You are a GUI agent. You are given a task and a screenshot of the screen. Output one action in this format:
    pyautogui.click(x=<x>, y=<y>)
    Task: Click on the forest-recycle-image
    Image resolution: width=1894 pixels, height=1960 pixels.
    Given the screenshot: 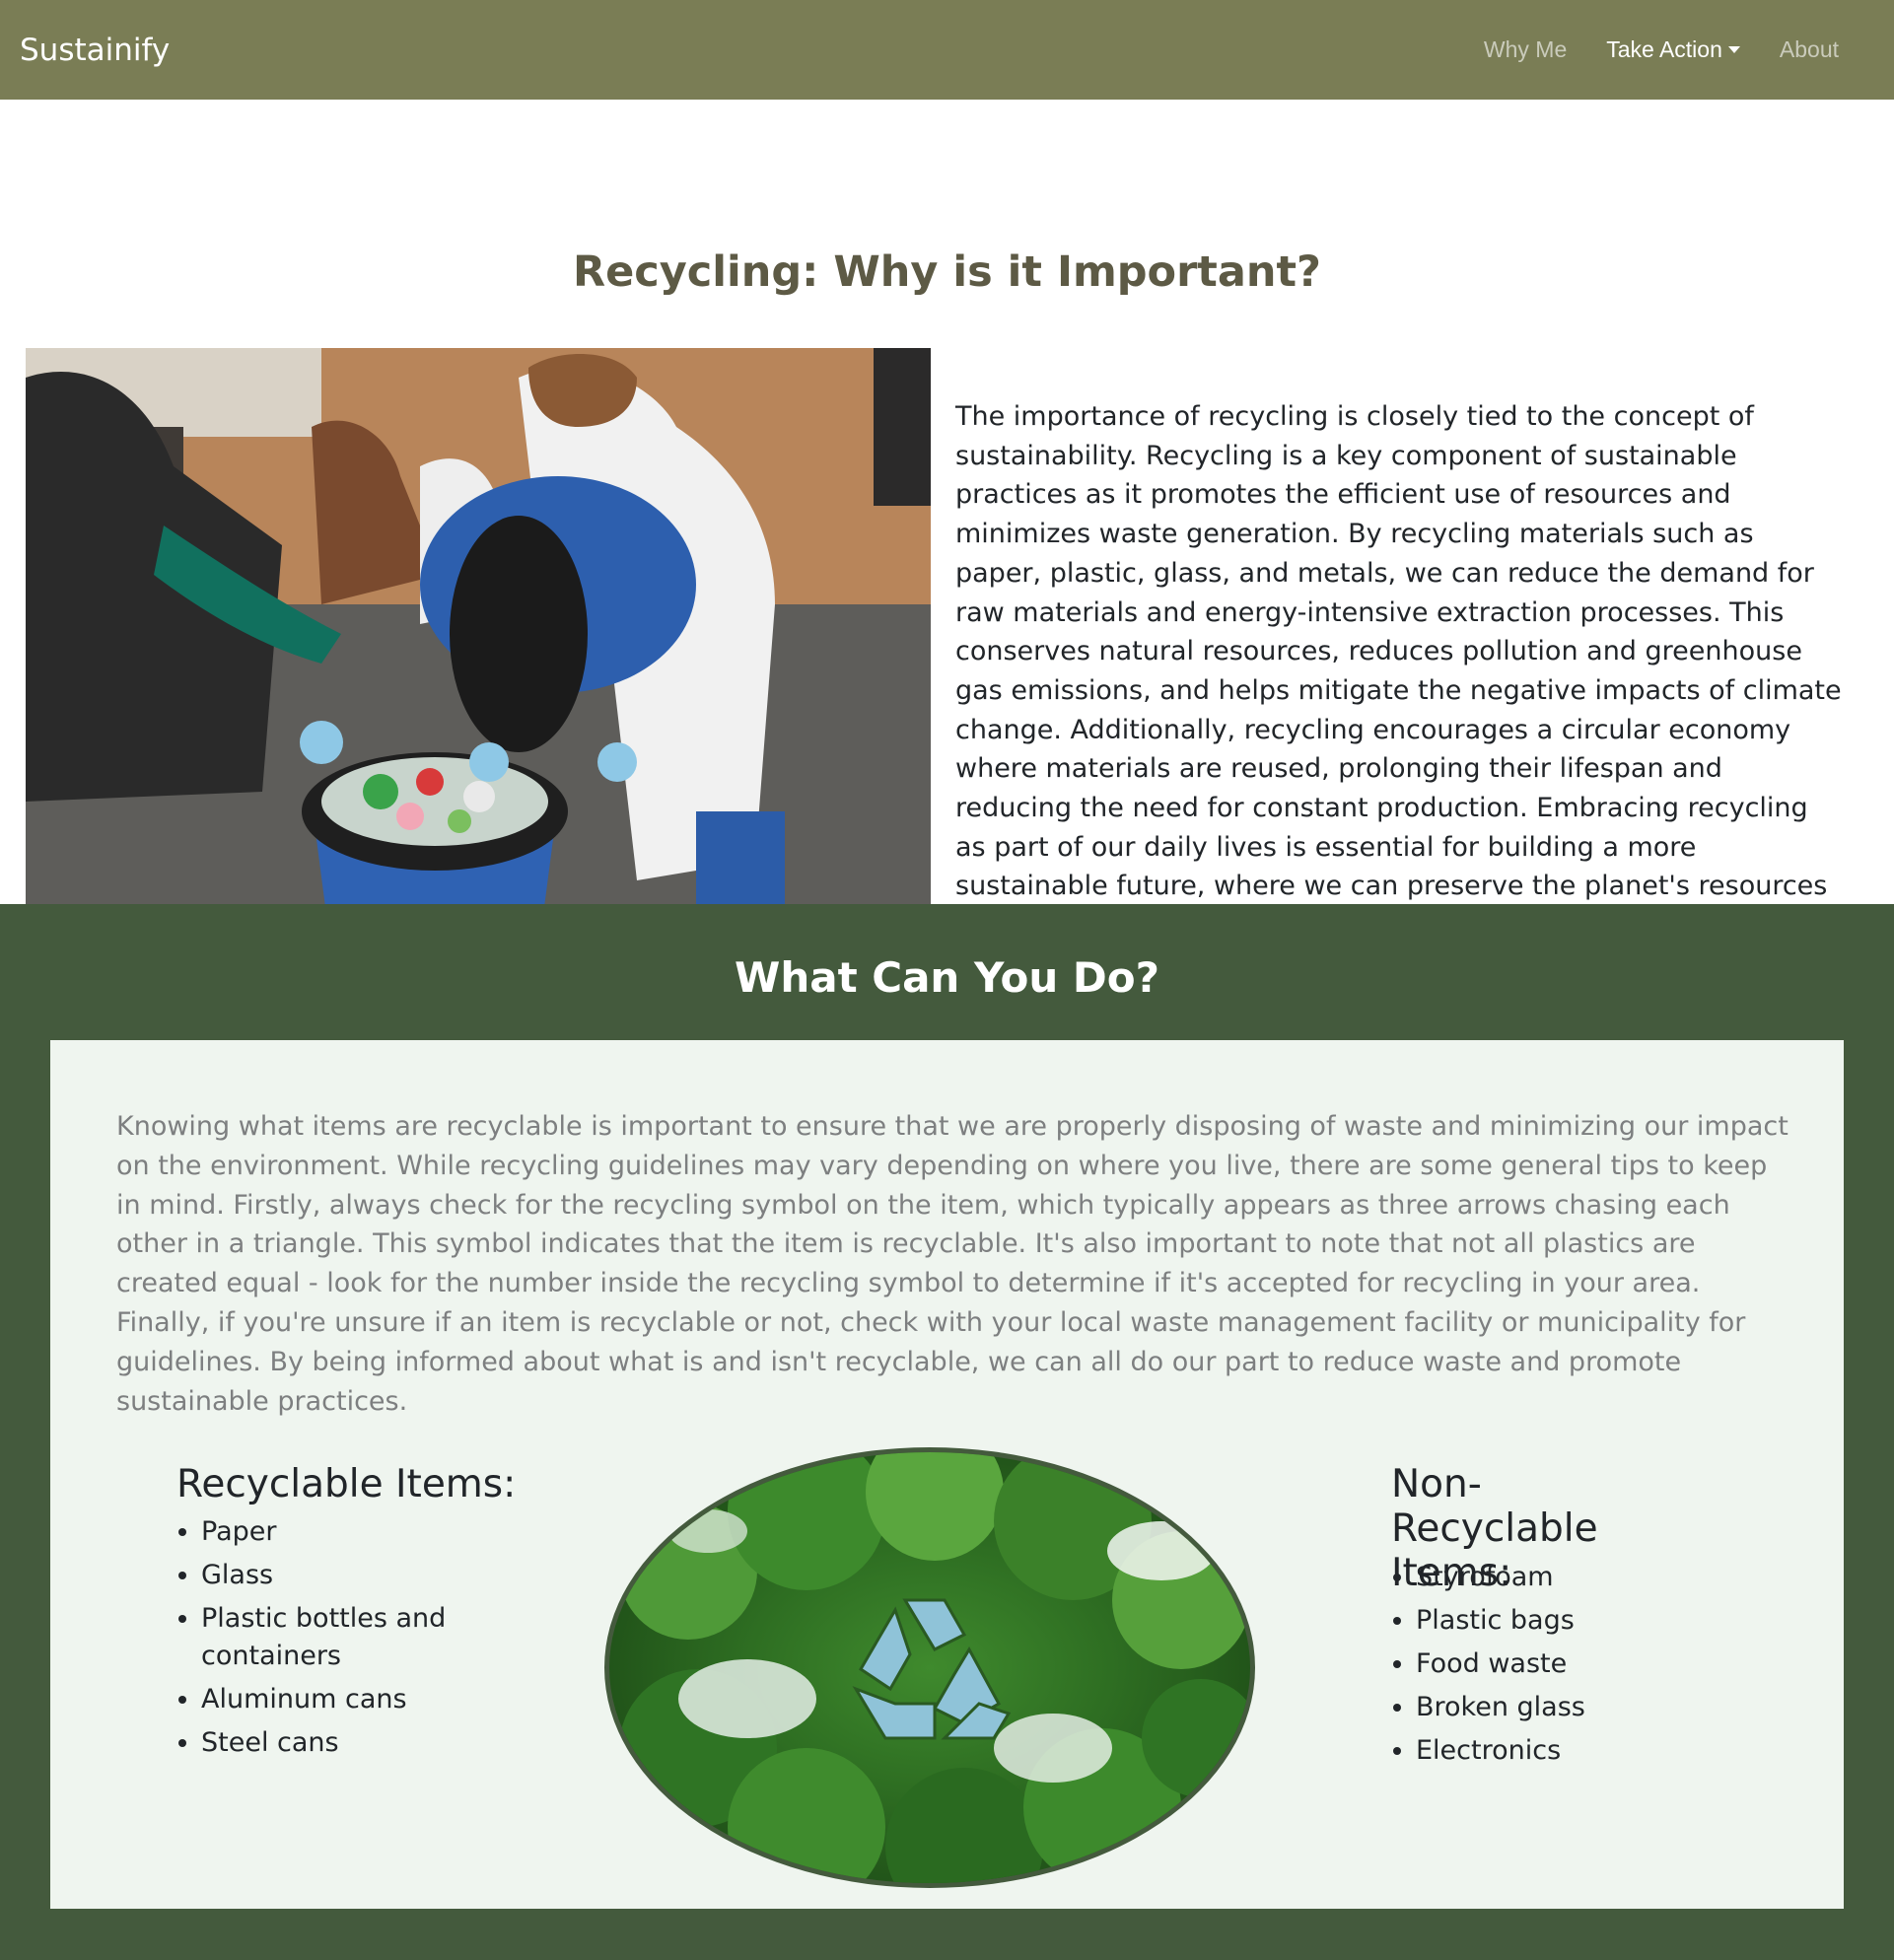 What is the action you would take?
    pyautogui.click(x=929, y=1667)
    